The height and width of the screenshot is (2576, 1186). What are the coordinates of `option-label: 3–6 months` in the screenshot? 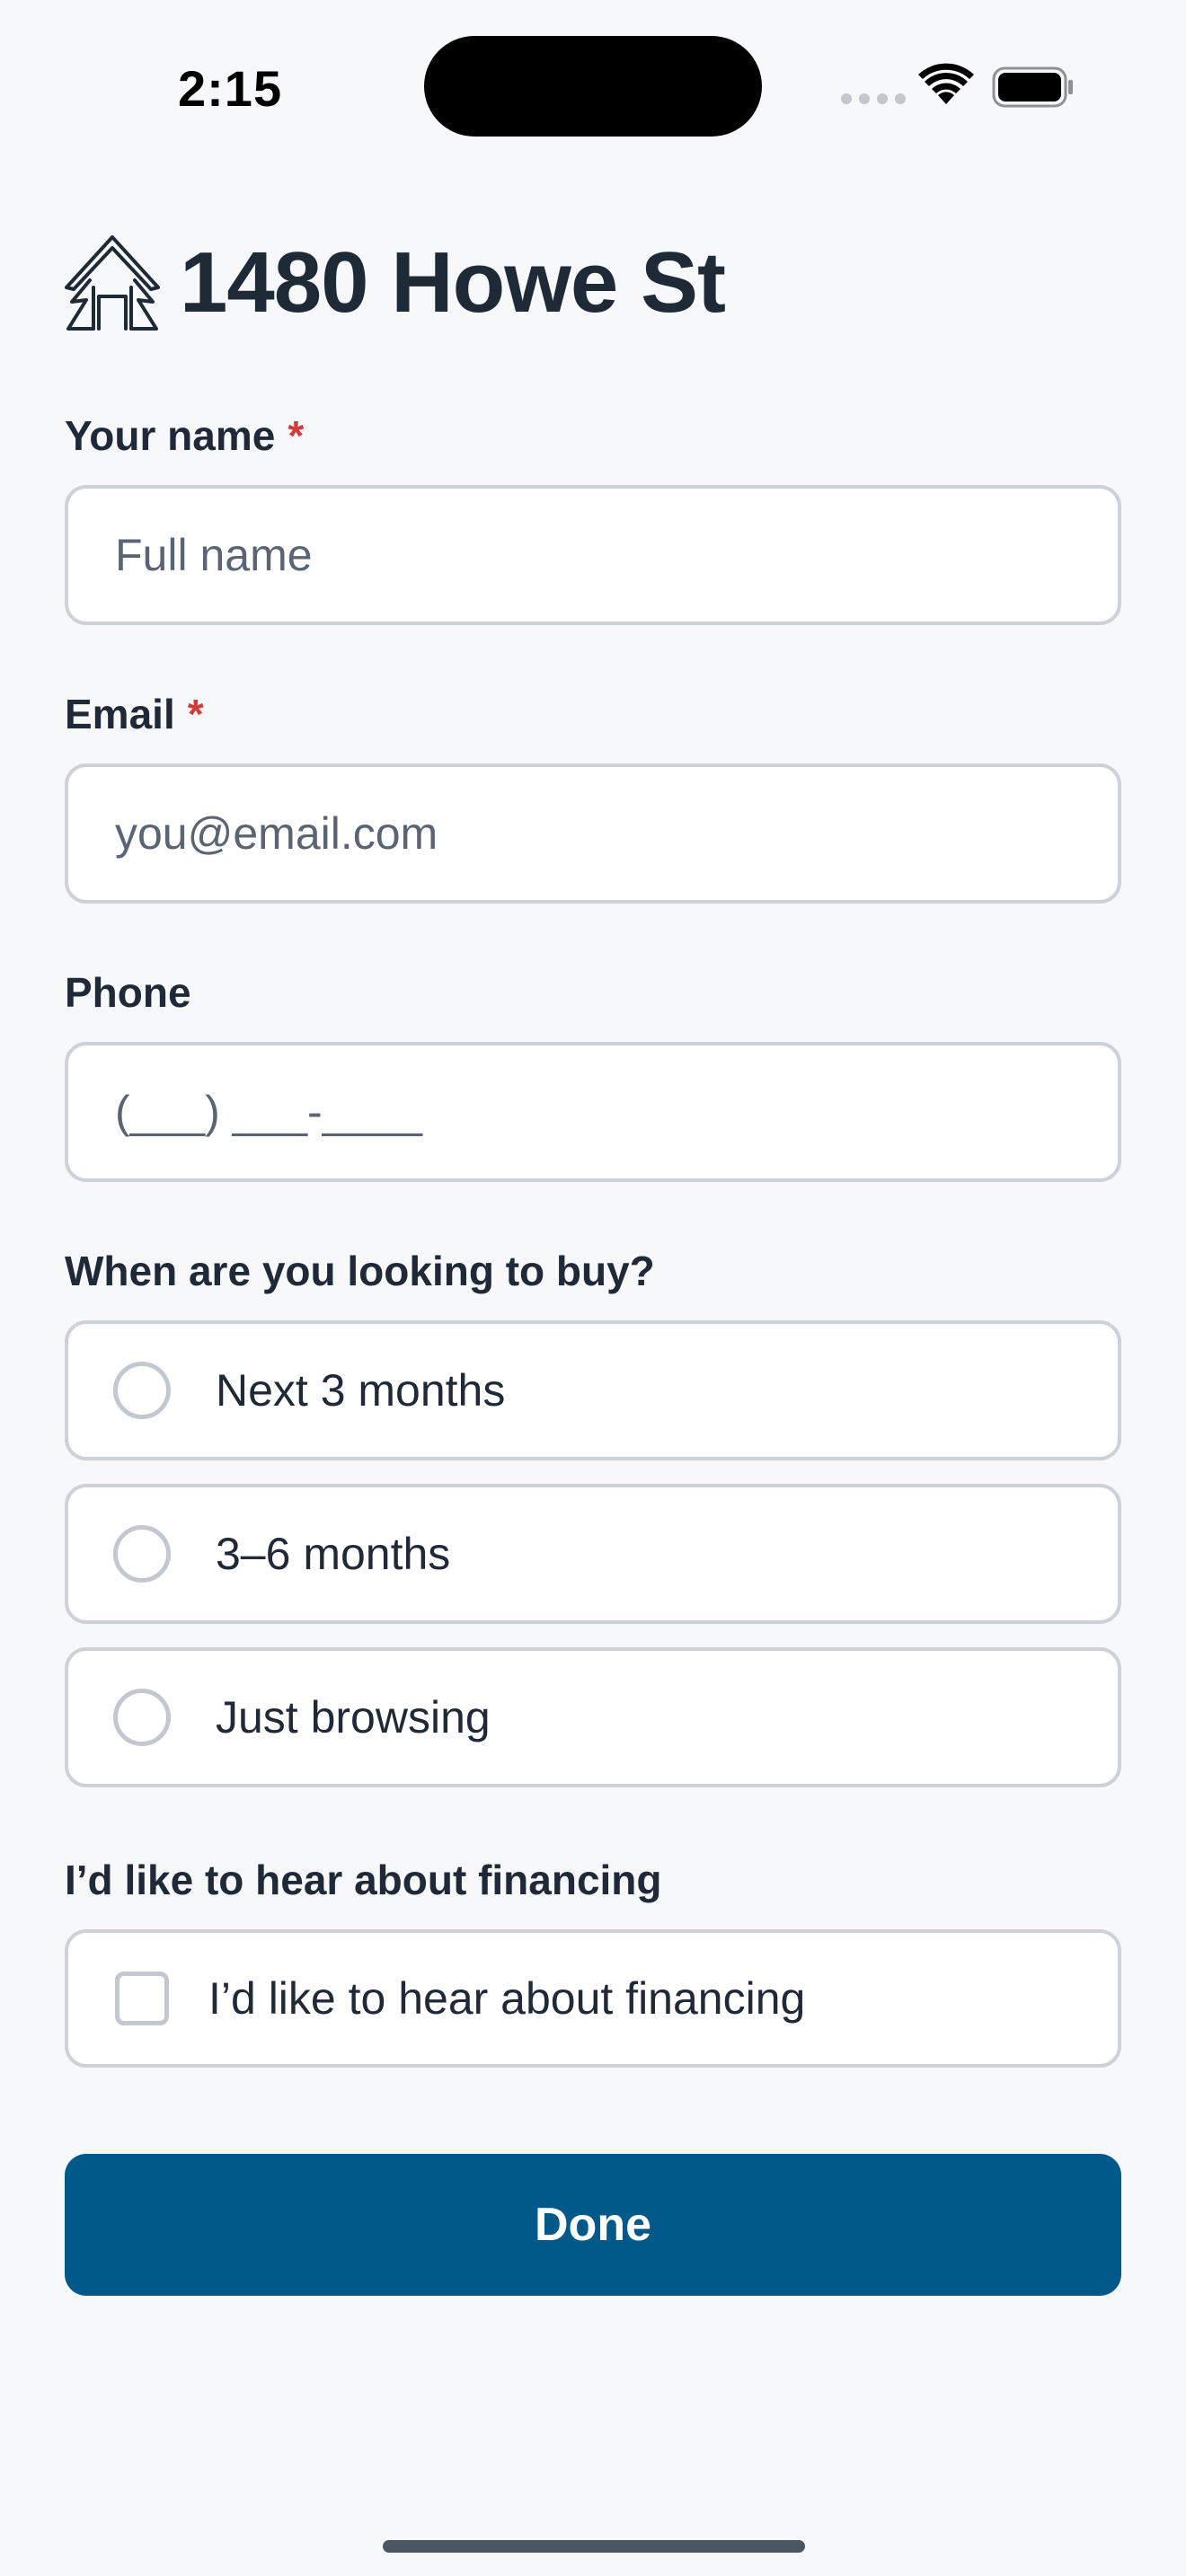 It's located at (333, 1554).